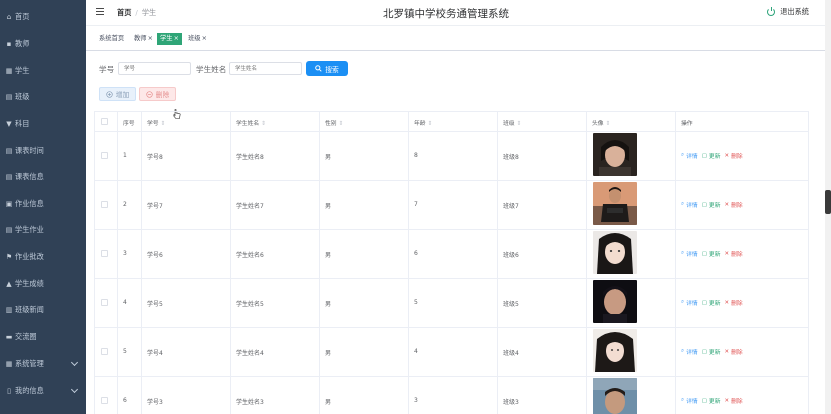 Image resolution: width=831 pixels, height=414 pixels. I want to click on student-avatar, so click(615, 154).